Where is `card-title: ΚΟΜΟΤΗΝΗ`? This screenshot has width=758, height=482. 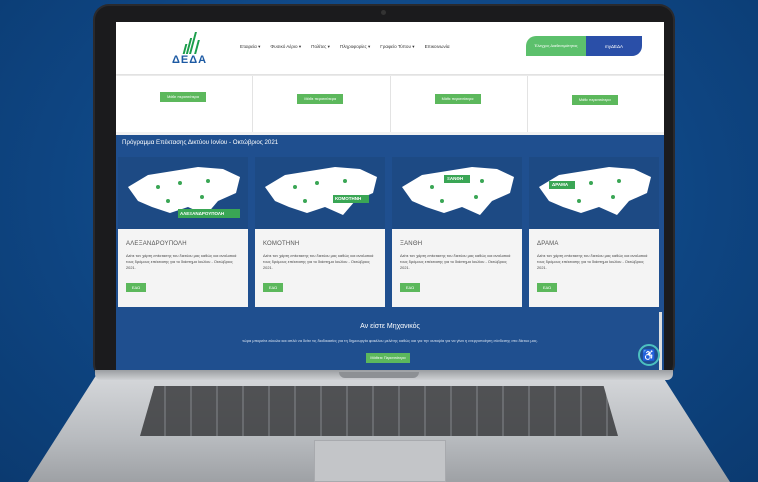
card-title: ΚΟΜΟΤΗΝΗ is located at coordinates (281, 244).